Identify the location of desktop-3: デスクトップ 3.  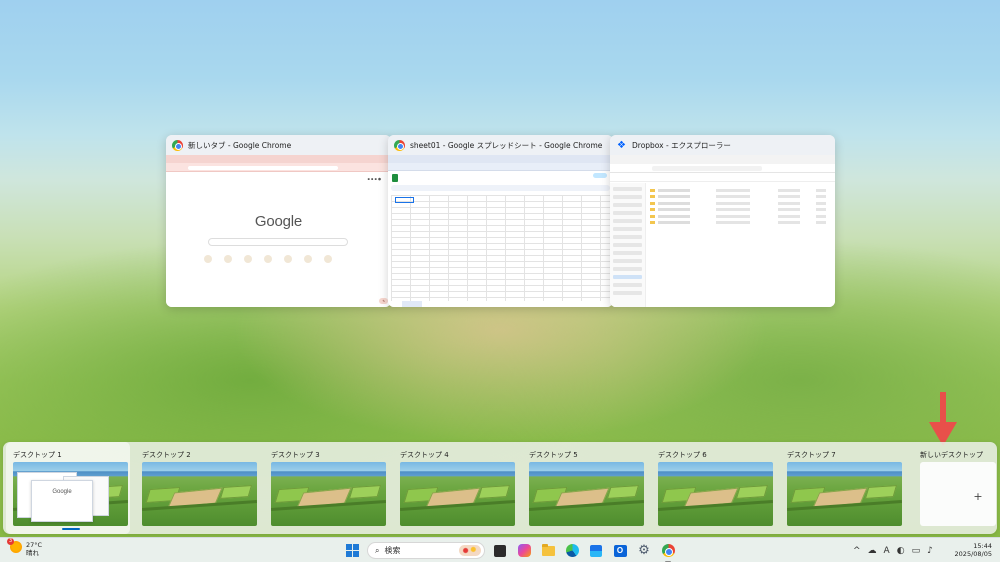
(326, 488).